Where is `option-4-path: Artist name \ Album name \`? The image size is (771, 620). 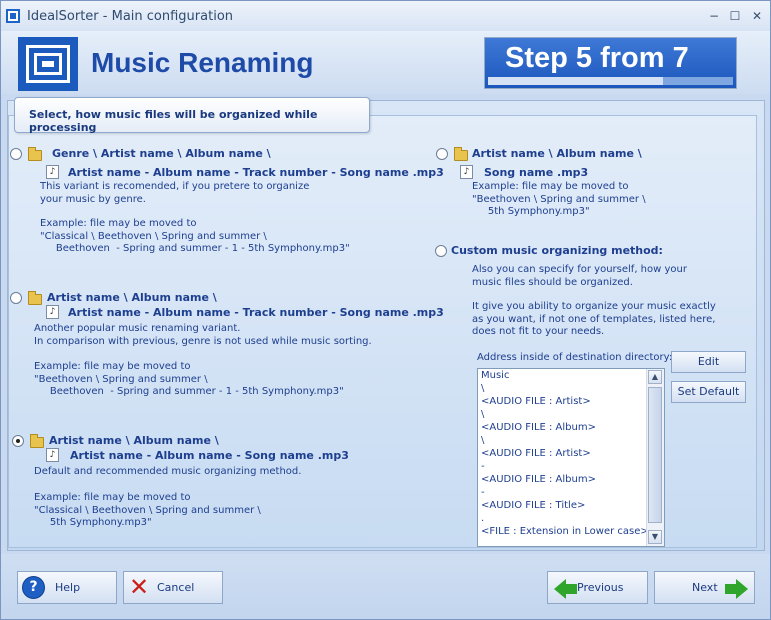 option-4-path: Artist name \ Album name \ is located at coordinates (557, 153).